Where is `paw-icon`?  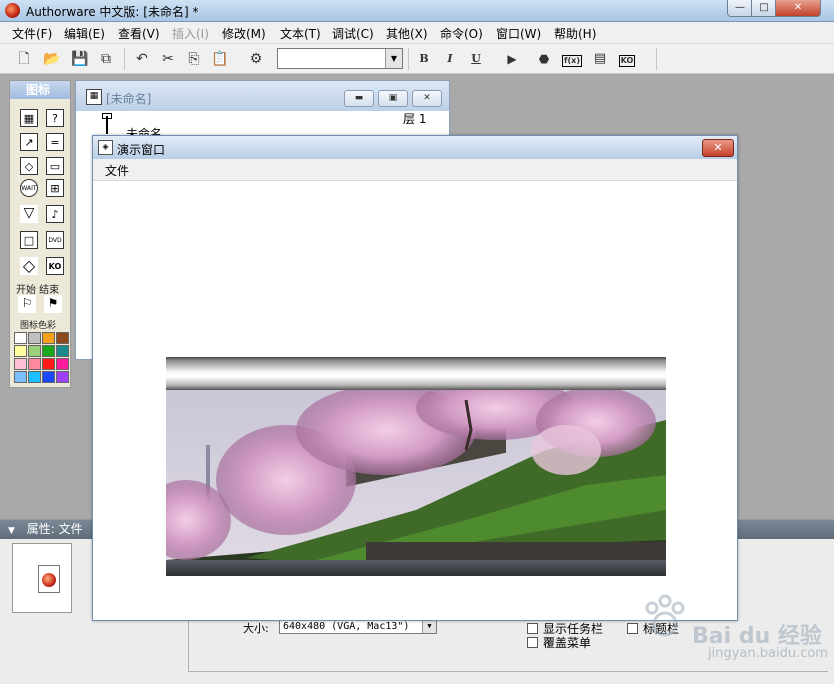
paw-icon is located at coordinates (665, 615).